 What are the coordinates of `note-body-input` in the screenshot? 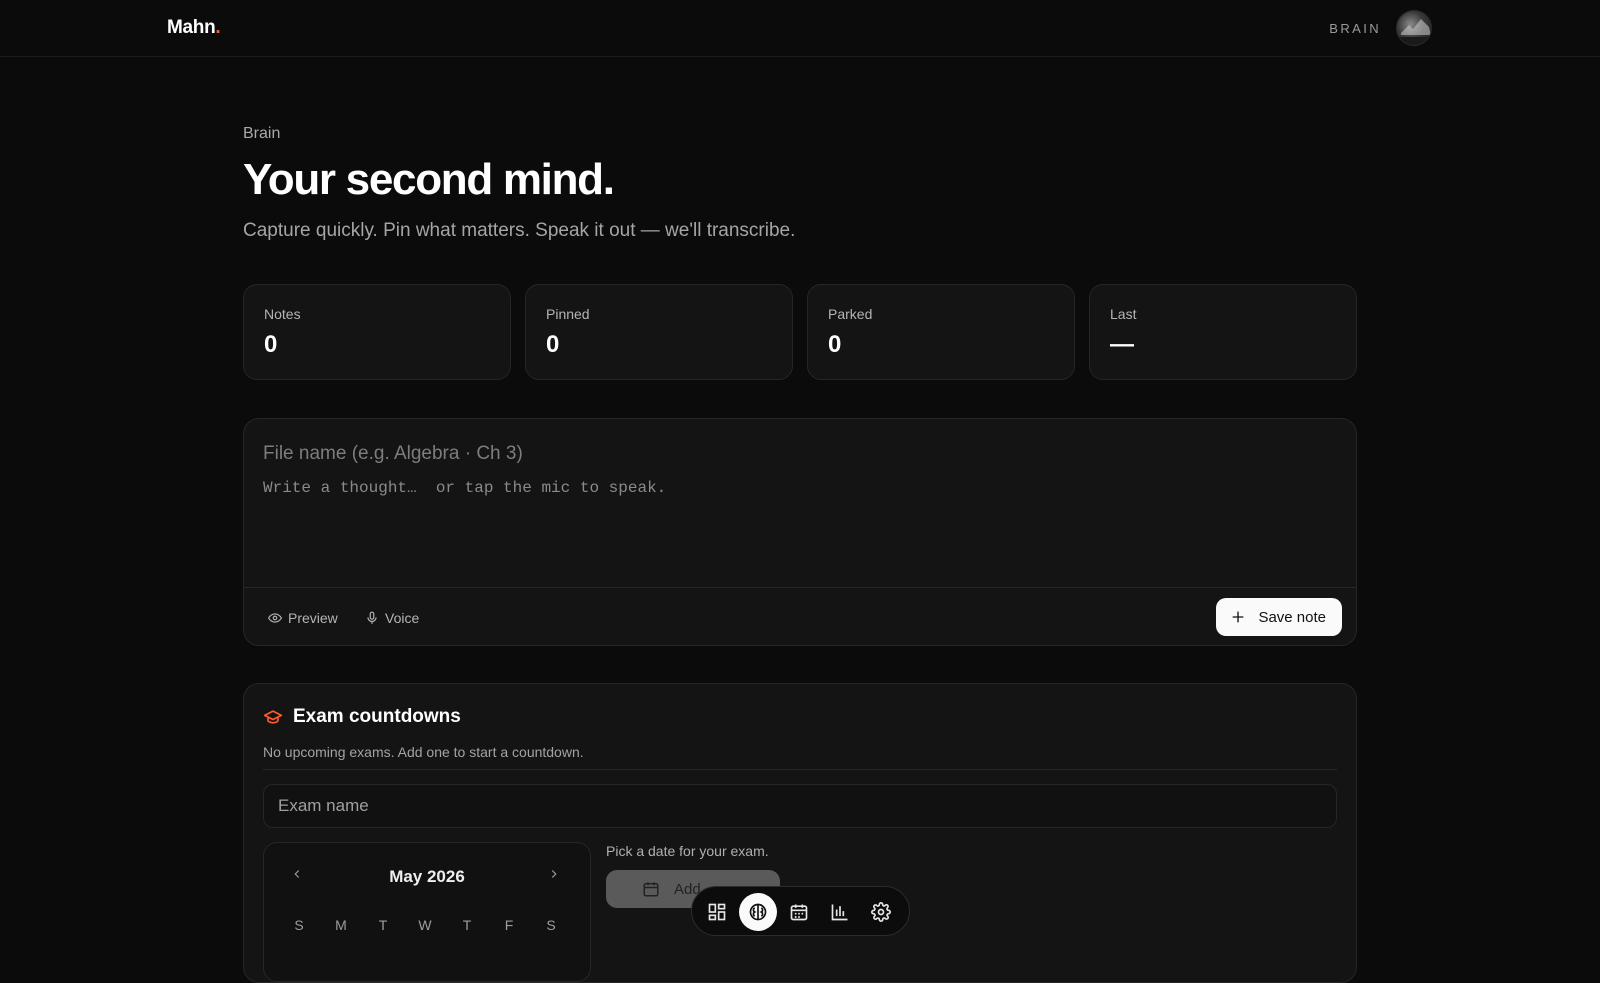 It's located at (798, 529).